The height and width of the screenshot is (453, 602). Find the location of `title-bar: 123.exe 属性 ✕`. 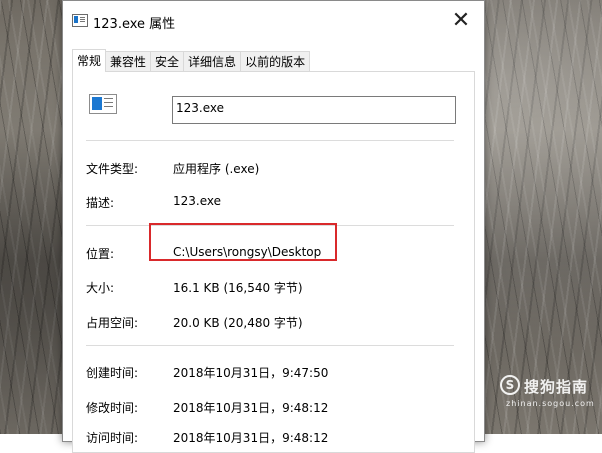

title-bar: 123.exe 属性 ✕ is located at coordinates (273, 20).